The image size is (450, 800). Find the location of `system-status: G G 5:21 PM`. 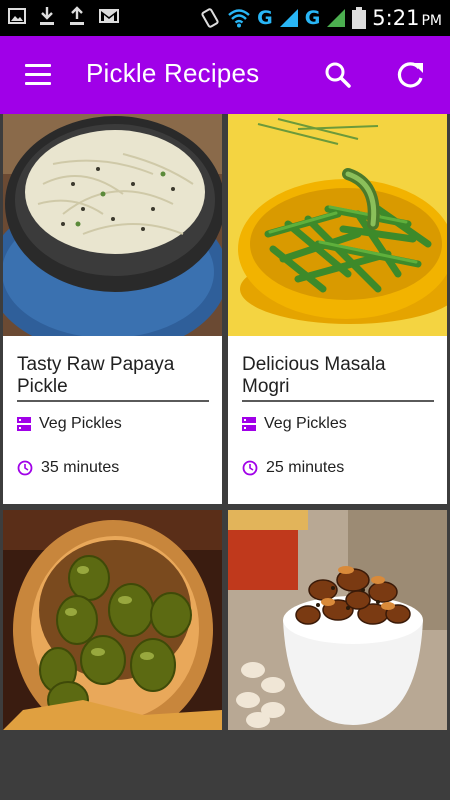

system-status: G G 5:21 PM is located at coordinates (320, 18).